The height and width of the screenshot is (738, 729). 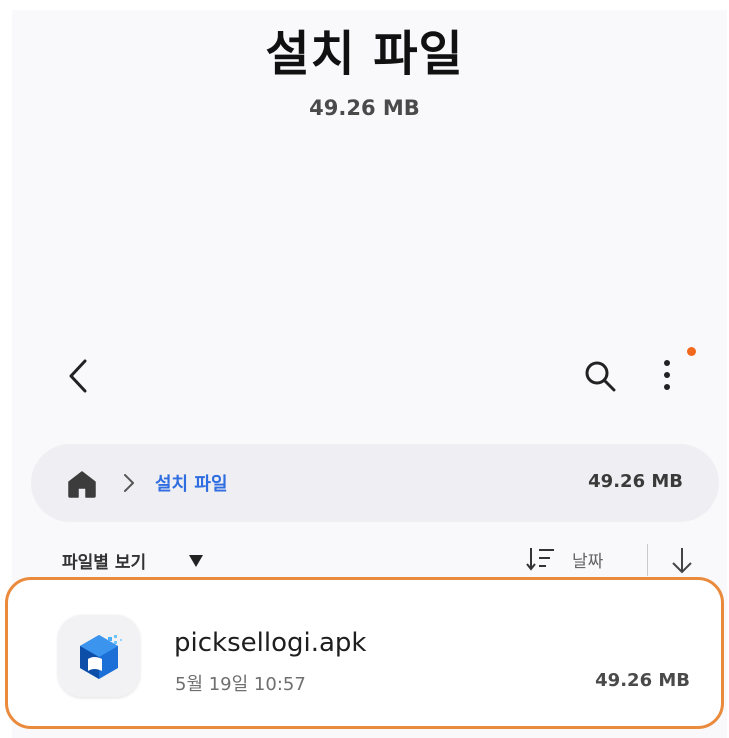 What do you see at coordinates (104, 560) in the screenshot?
I see `view-by-file-filter: 파일별 보기` at bounding box center [104, 560].